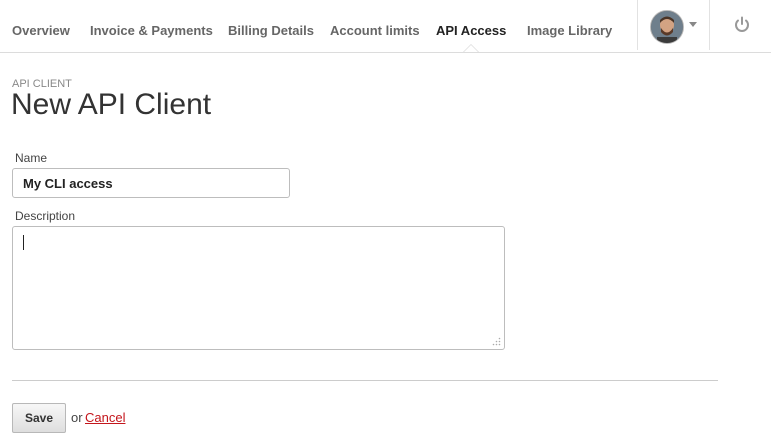 The height and width of the screenshot is (447, 771). What do you see at coordinates (271, 26) in the screenshot?
I see `tab-billing-details: Billing Details` at bounding box center [271, 26].